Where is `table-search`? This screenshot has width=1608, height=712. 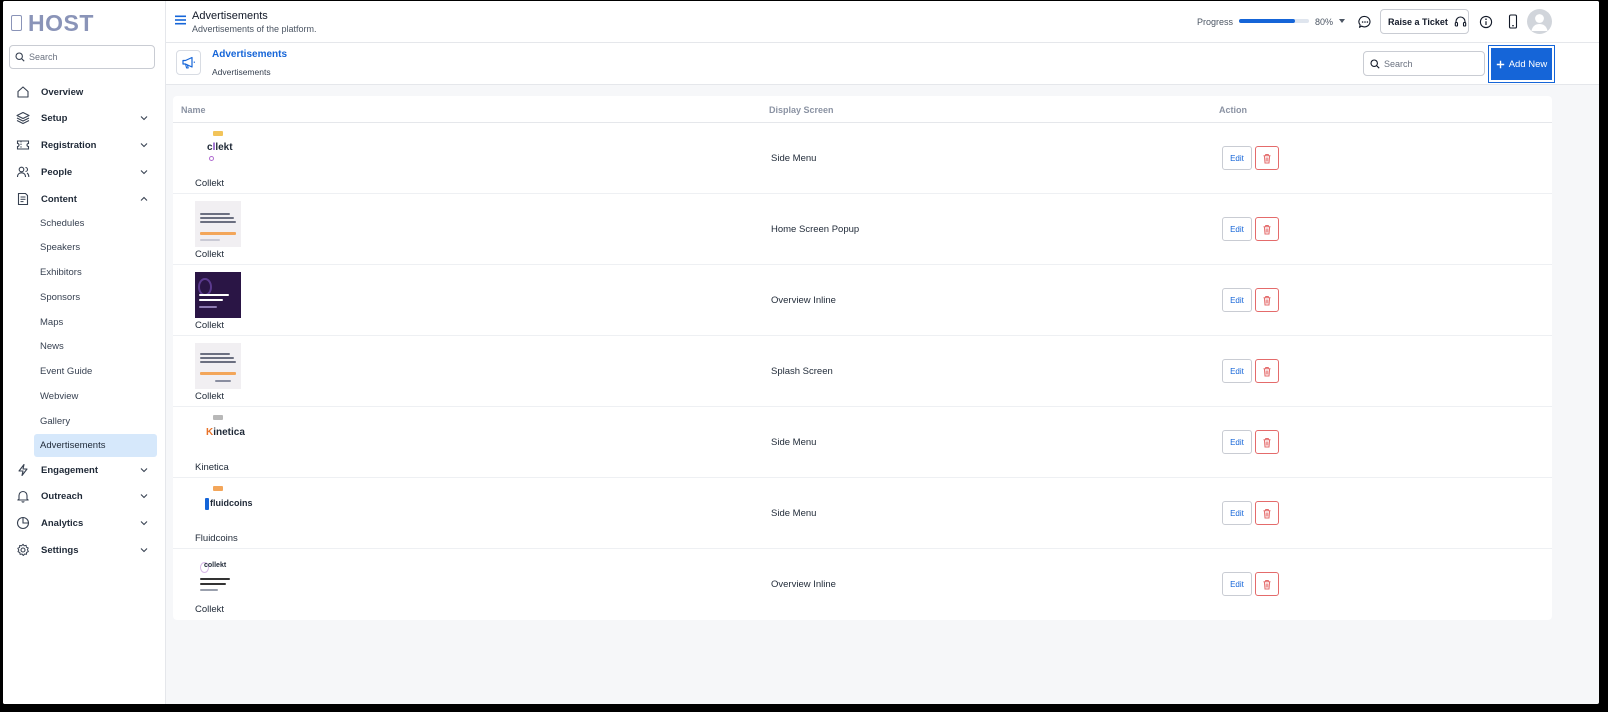 table-search is located at coordinates (1424, 63).